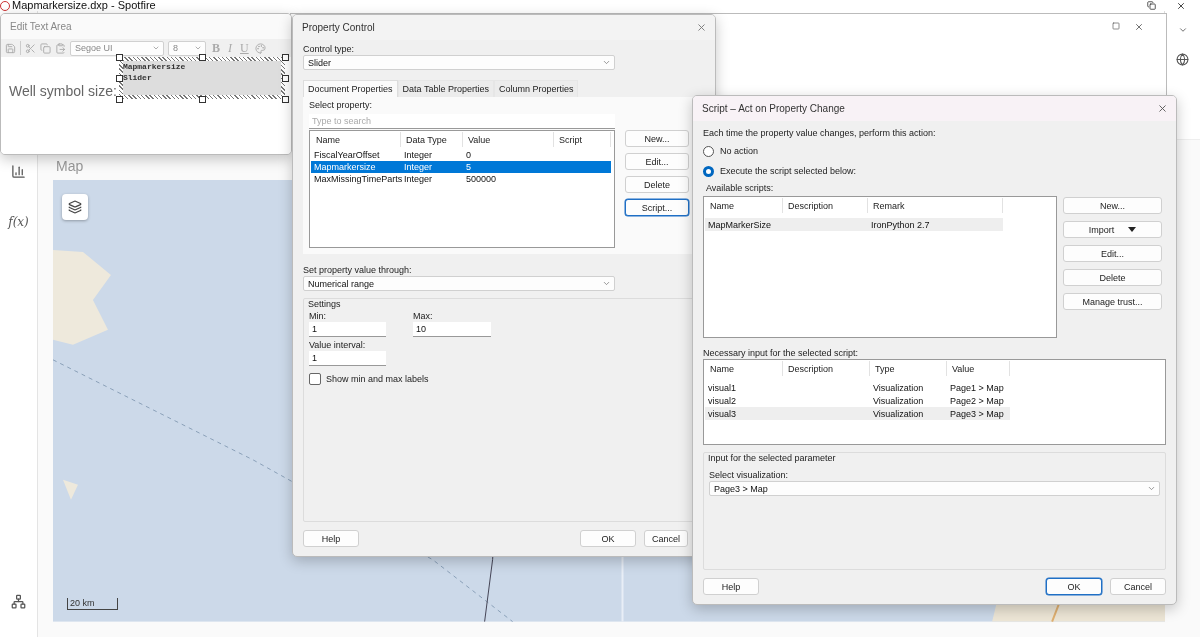 The height and width of the screenshot is (637, 1200). I want to click on interval-field: 1, so click(347, 358).